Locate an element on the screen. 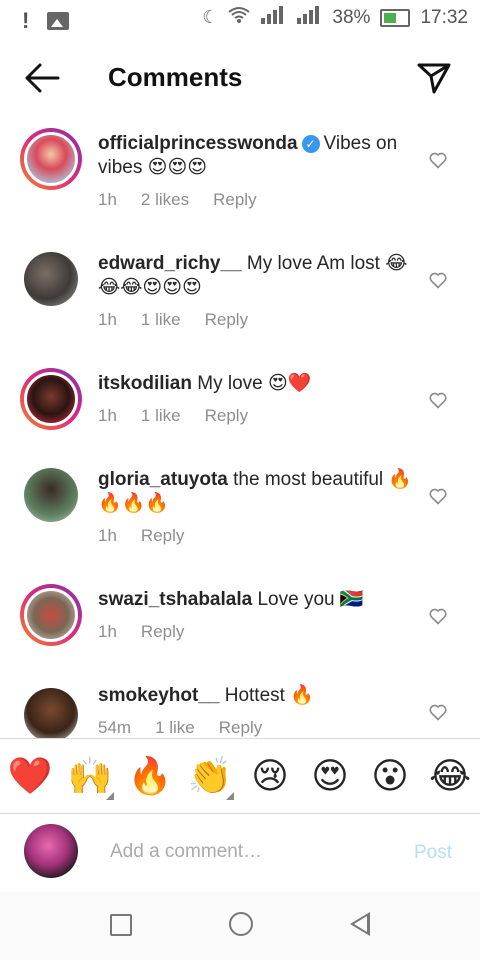 This screenshot has width=480, height=960. comment-username: smokeyhot__ is located at coordinates (158, 695).